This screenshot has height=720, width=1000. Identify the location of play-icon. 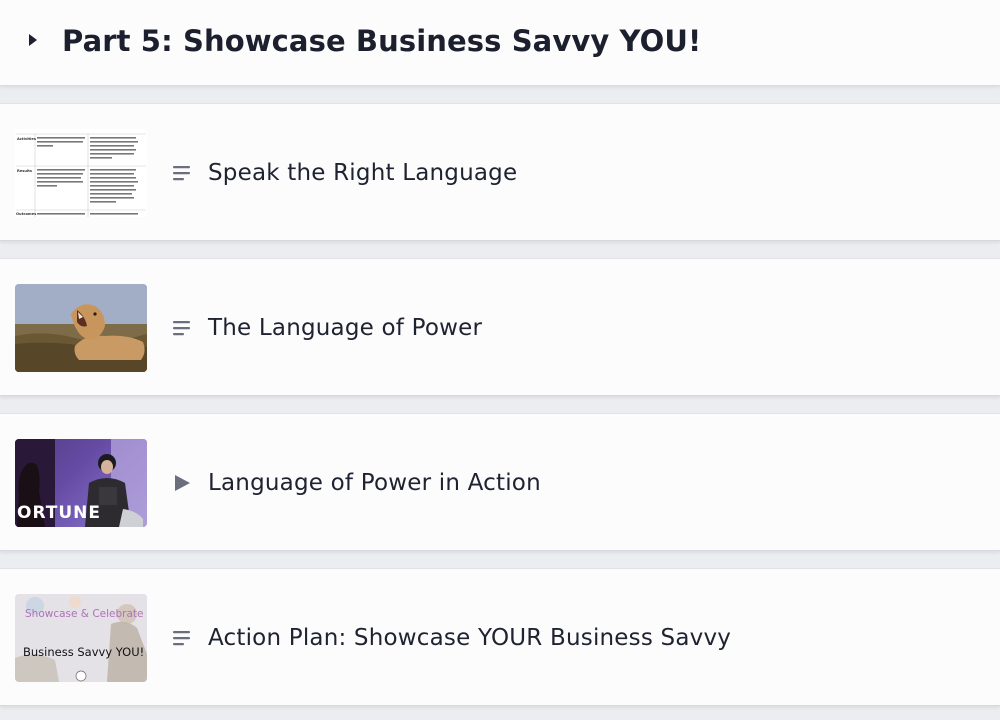
(182, 483).